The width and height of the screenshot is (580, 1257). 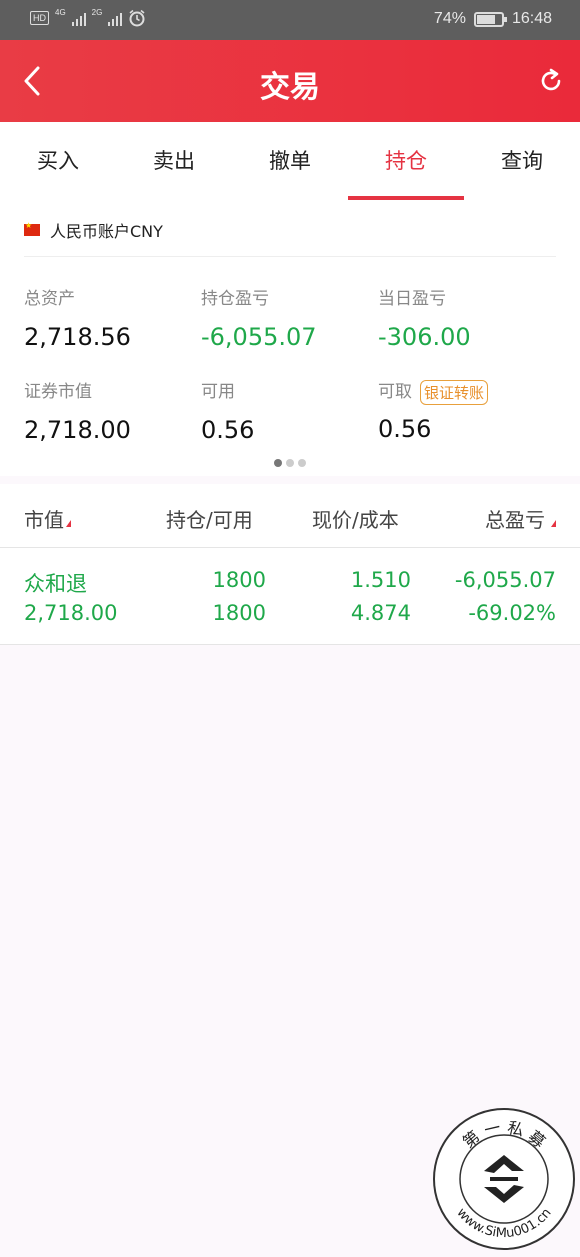 What do you see at coordinates (97, 12) in the screenshot?
I see `network-2g-label: 2G` at bounding box center [97, 12].